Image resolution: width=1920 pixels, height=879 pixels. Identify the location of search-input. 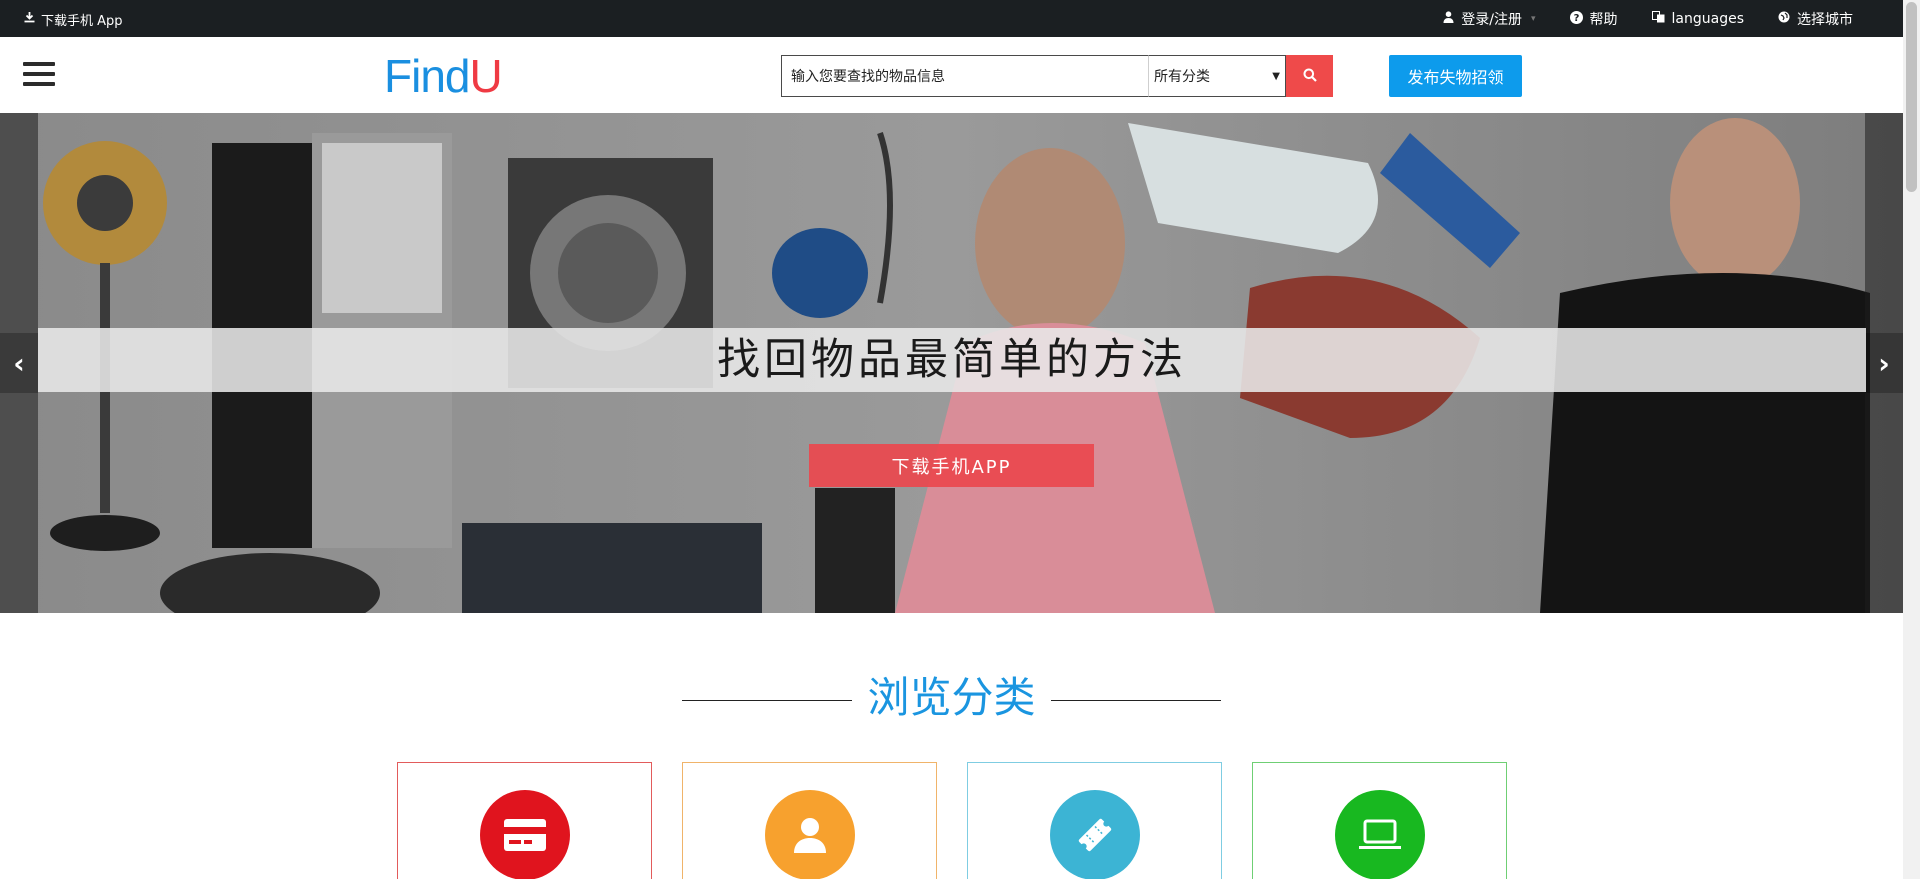
(964, 76).